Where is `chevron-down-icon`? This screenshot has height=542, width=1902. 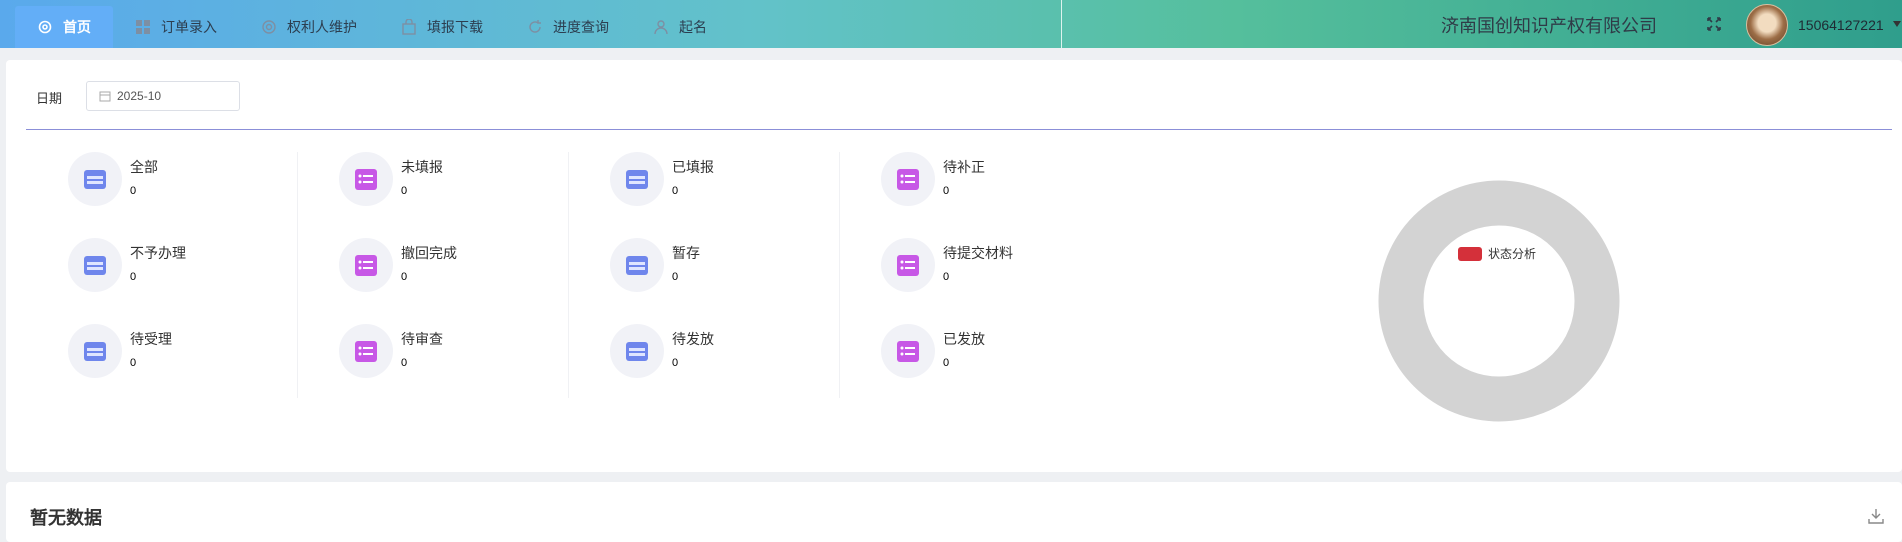 chevron-down-icon is located at coordinates (1897, 24).